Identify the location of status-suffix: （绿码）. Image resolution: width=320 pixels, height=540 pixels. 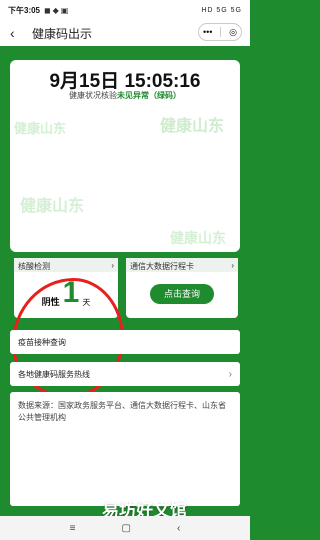
(165, 95).